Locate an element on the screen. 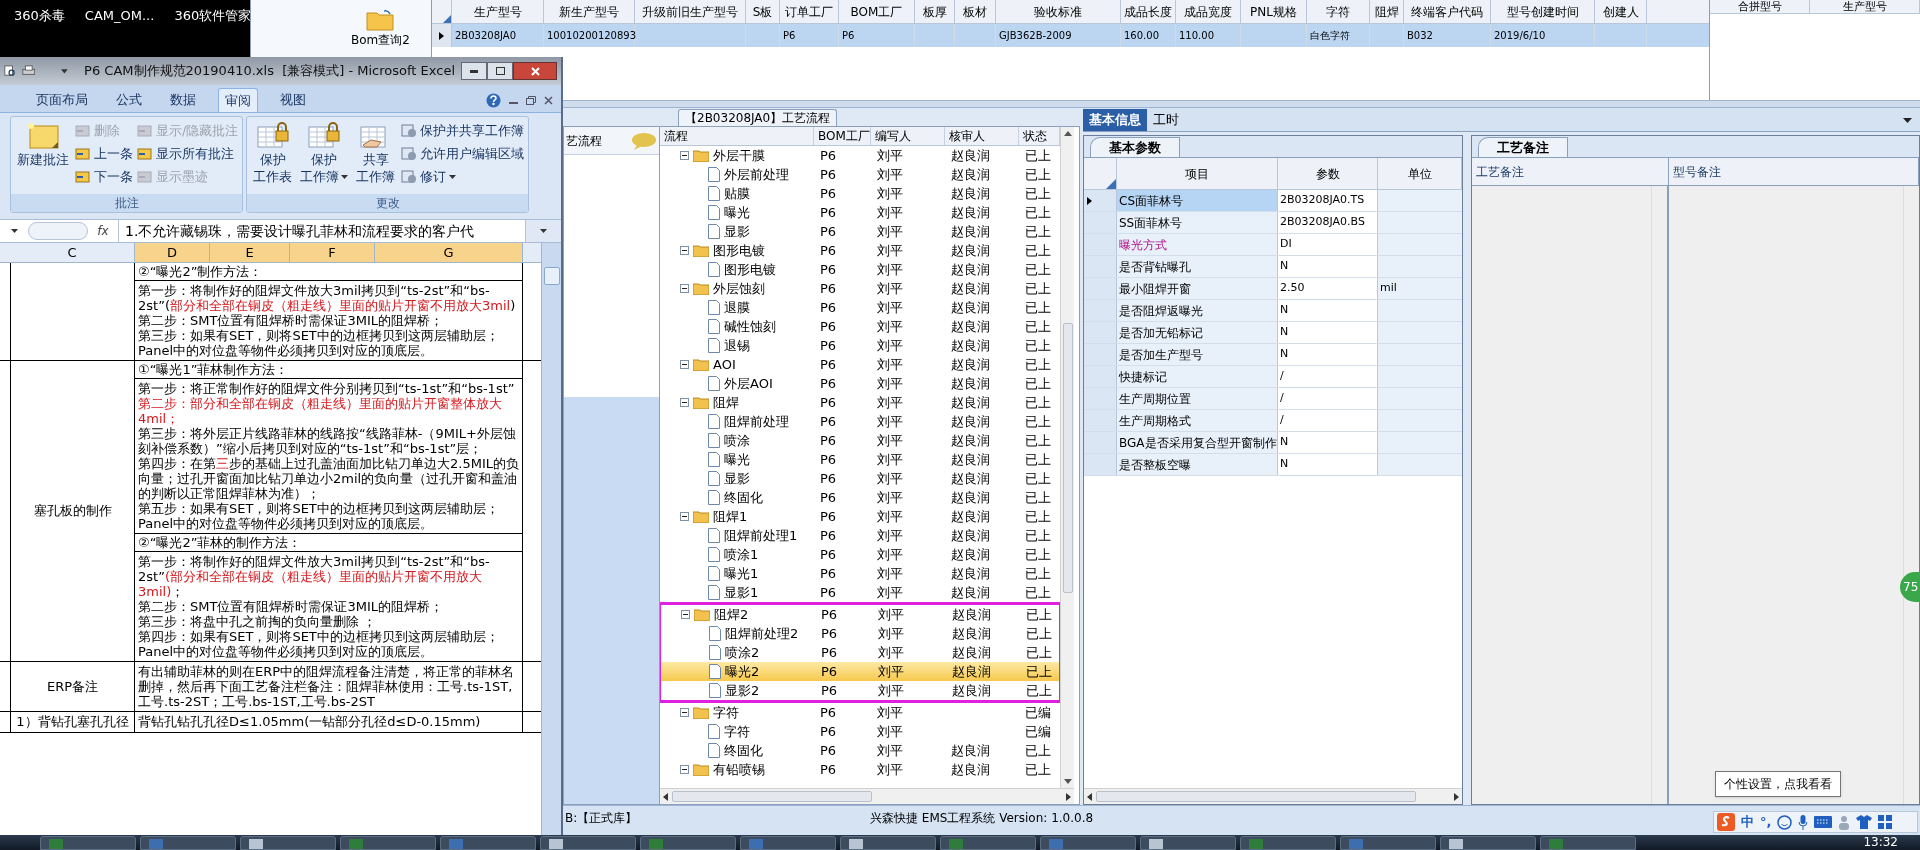  ribbon-tab: 审阅 is located at coordinates (238, 100).